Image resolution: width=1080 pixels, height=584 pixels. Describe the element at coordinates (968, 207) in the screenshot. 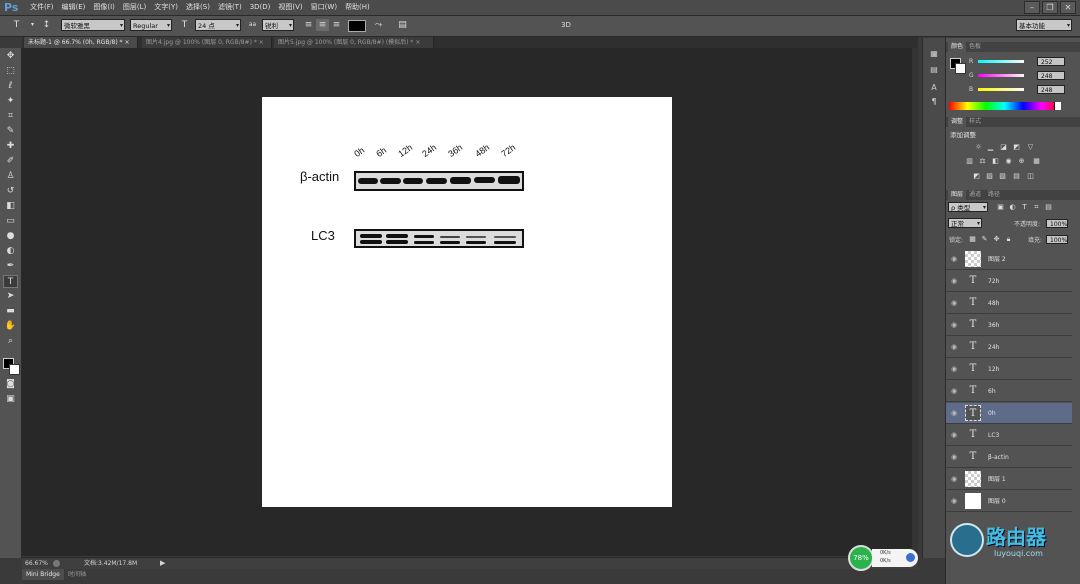

I see `layer-filter-select: ρ 类型 ▾` at that location.